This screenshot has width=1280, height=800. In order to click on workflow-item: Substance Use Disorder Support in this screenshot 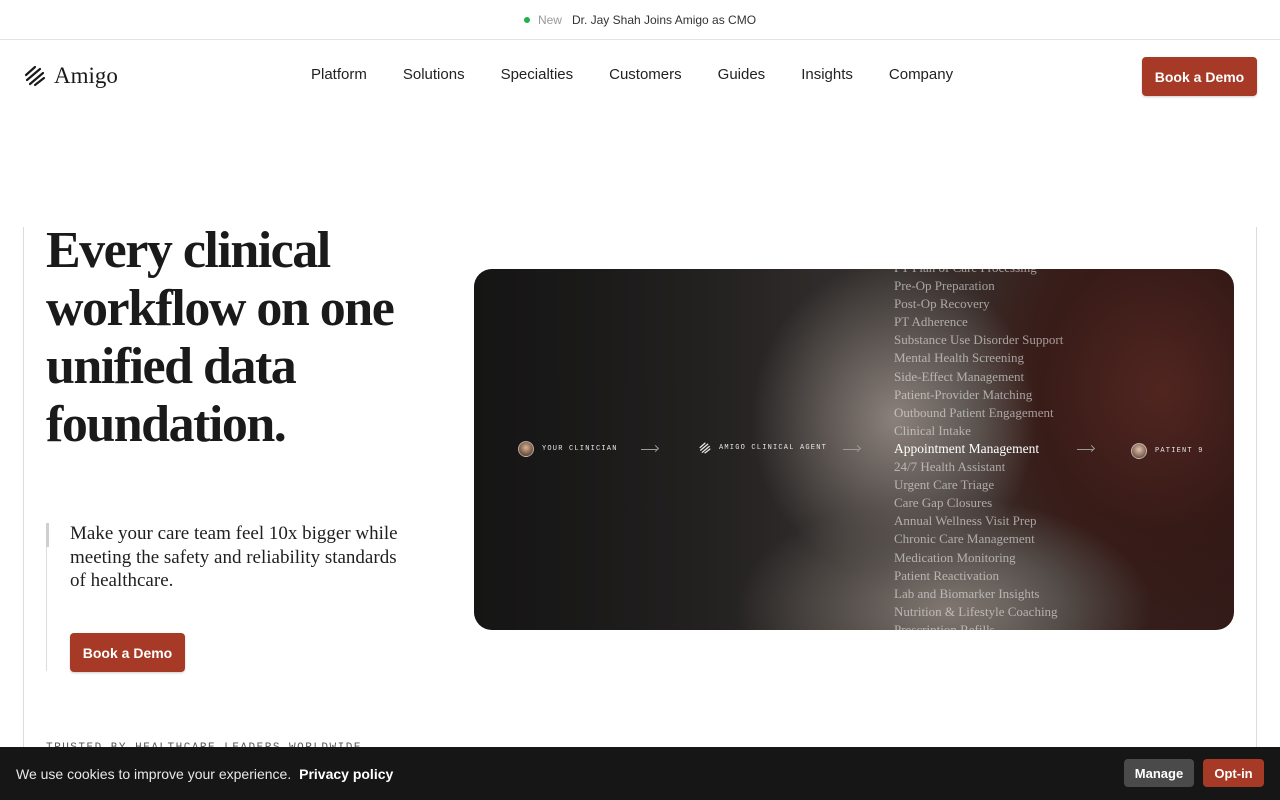, I will do `click(979, 340)`.